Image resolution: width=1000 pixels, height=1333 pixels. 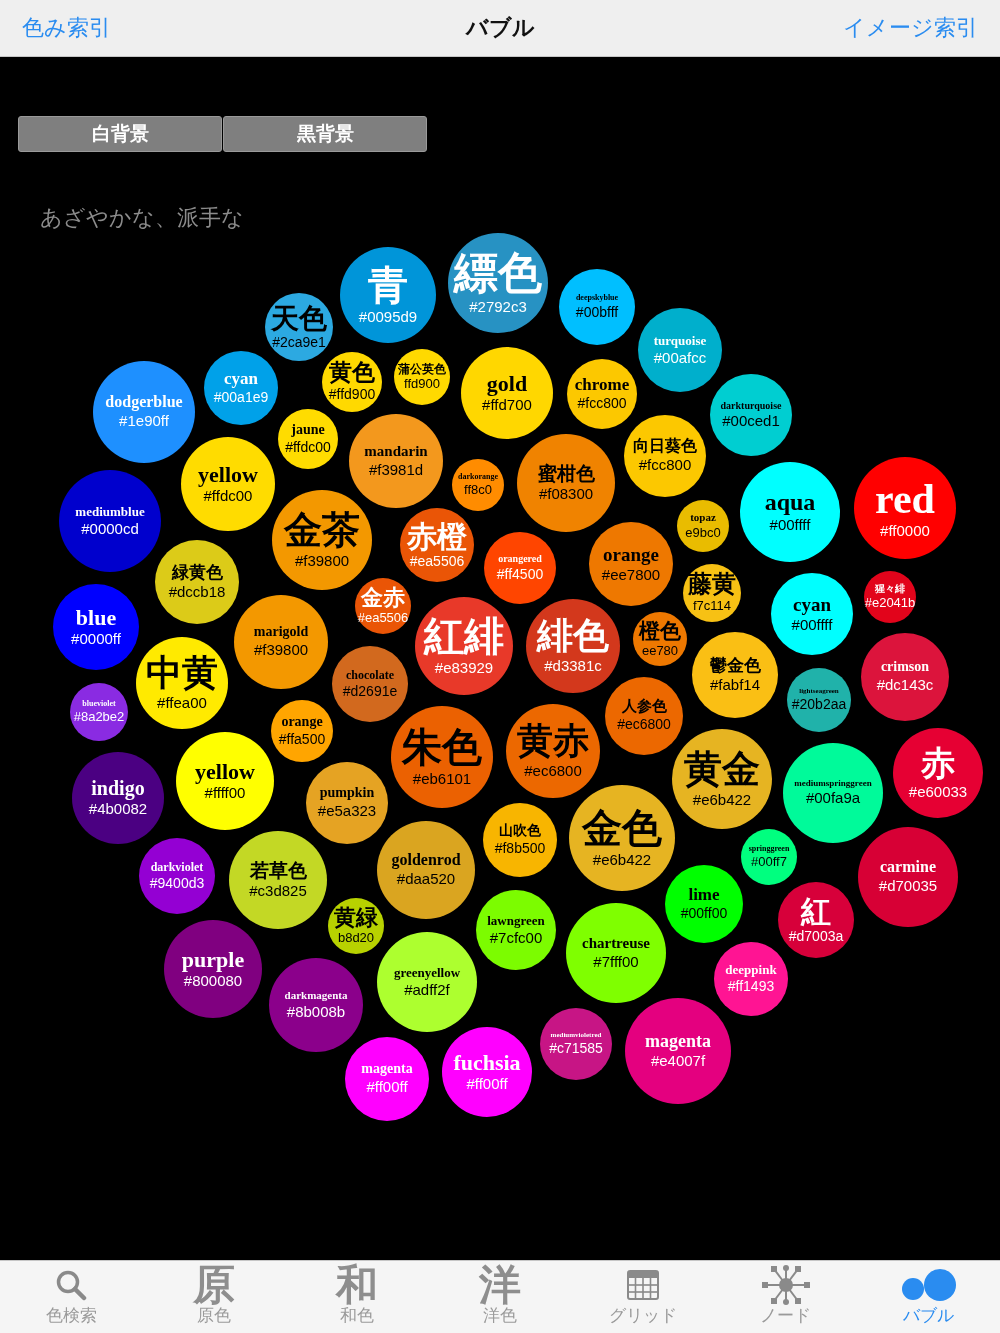 I want to click on grid-icon, so click(x=642, y=1285).